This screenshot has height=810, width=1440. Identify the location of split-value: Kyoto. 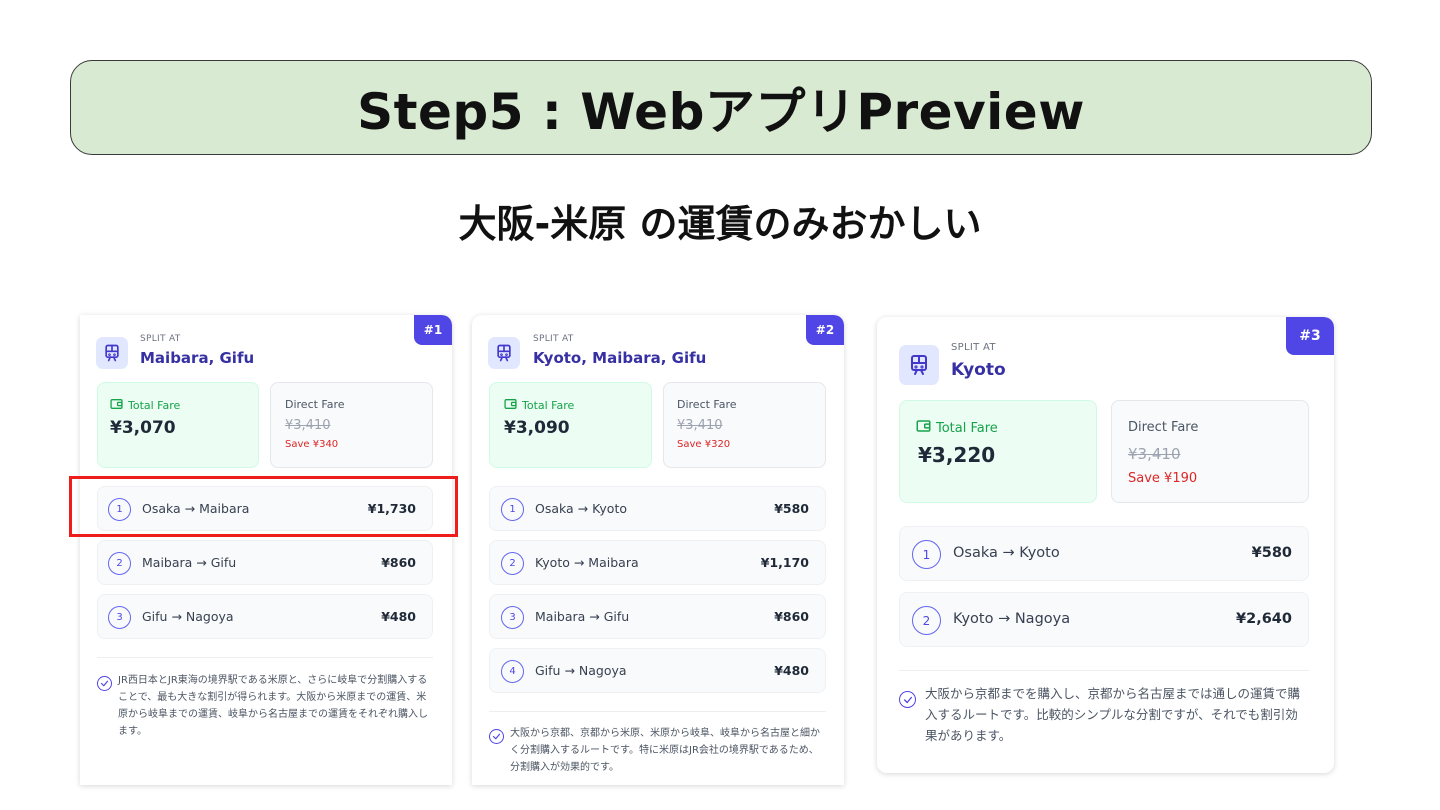
(978, 370).